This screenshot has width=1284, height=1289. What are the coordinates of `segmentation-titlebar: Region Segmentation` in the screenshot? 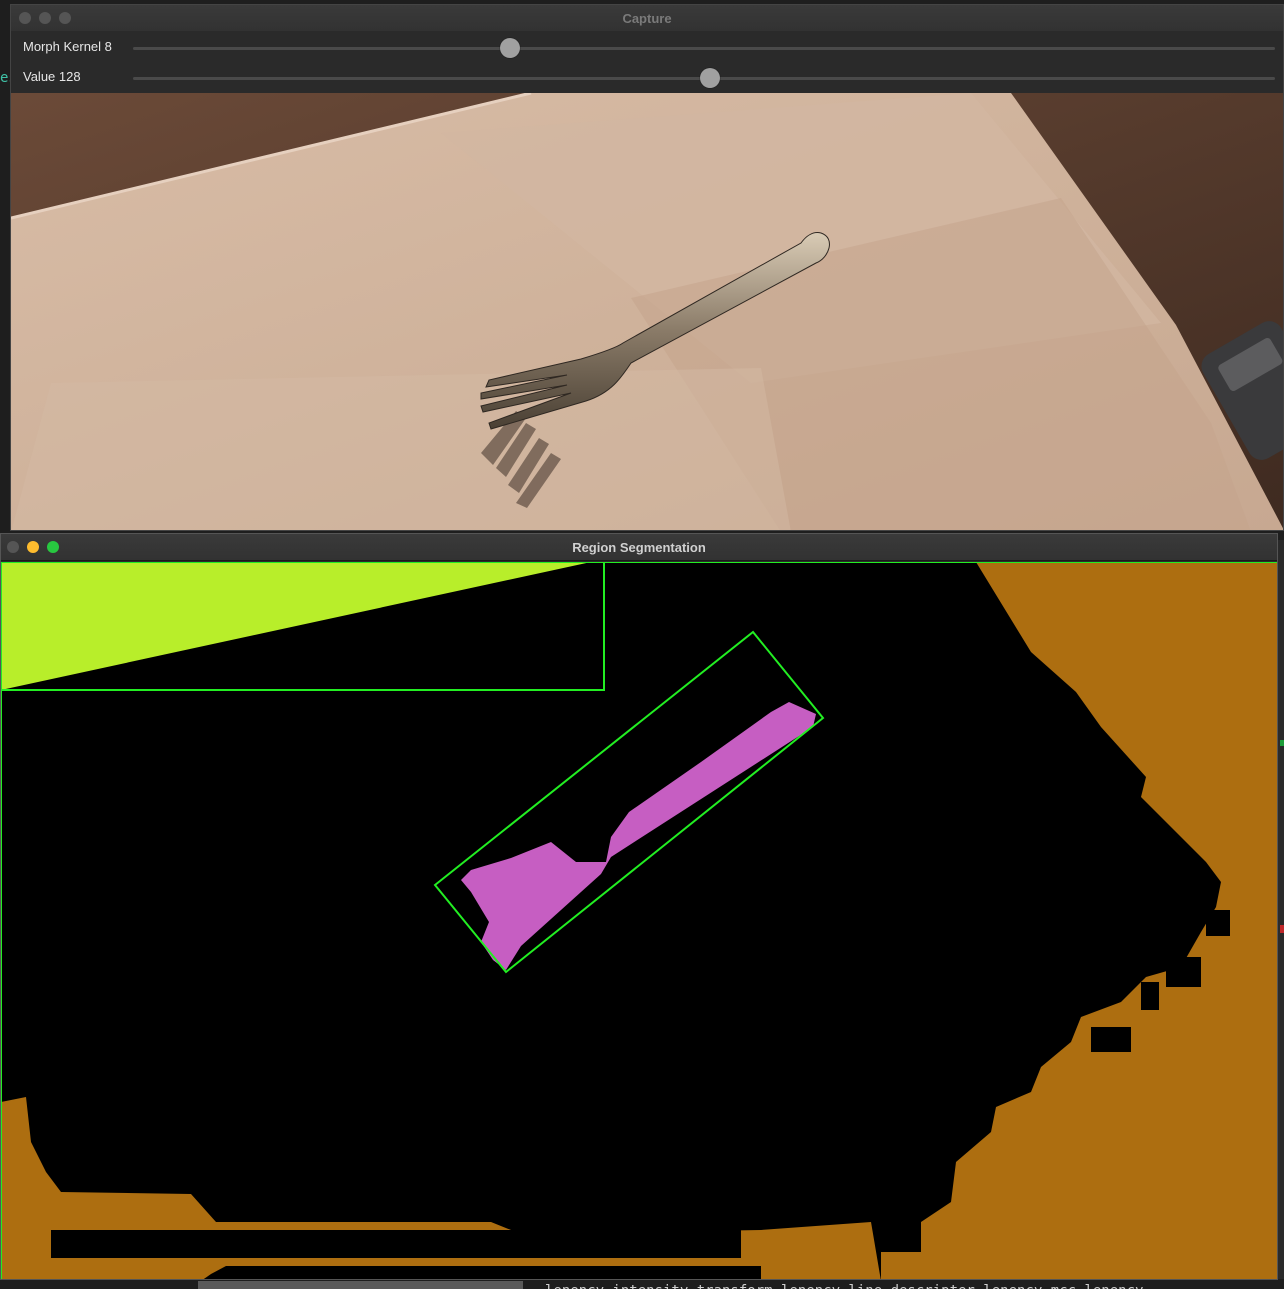 It's located at (639, 547).